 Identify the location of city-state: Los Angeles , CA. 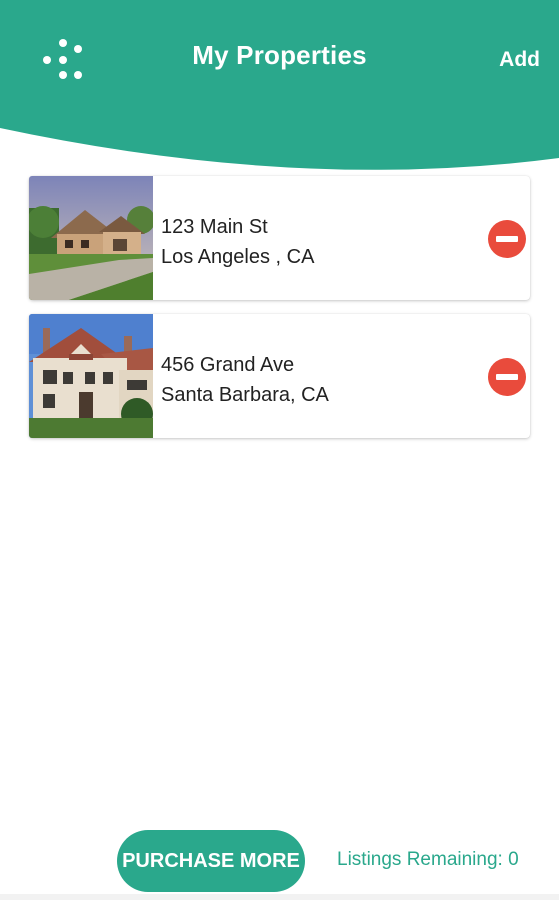
(238, 257).